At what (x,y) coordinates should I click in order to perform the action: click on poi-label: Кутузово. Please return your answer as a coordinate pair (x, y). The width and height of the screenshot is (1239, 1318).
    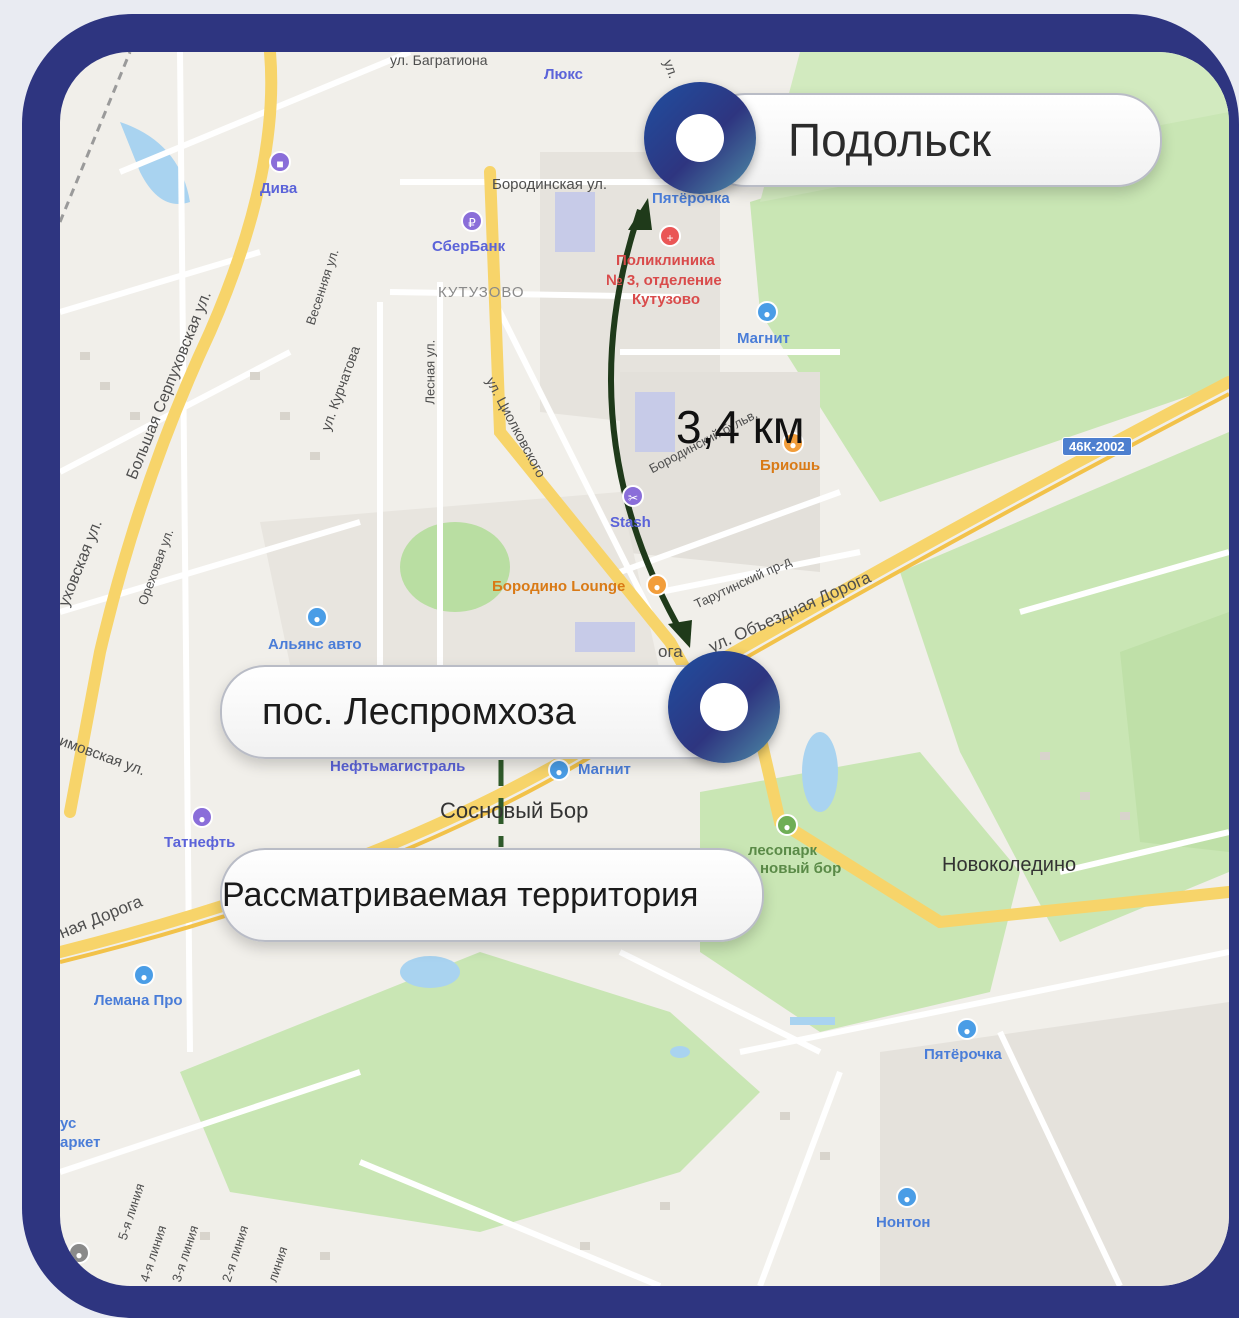
    Looking at the image, I should click on (666, 299).